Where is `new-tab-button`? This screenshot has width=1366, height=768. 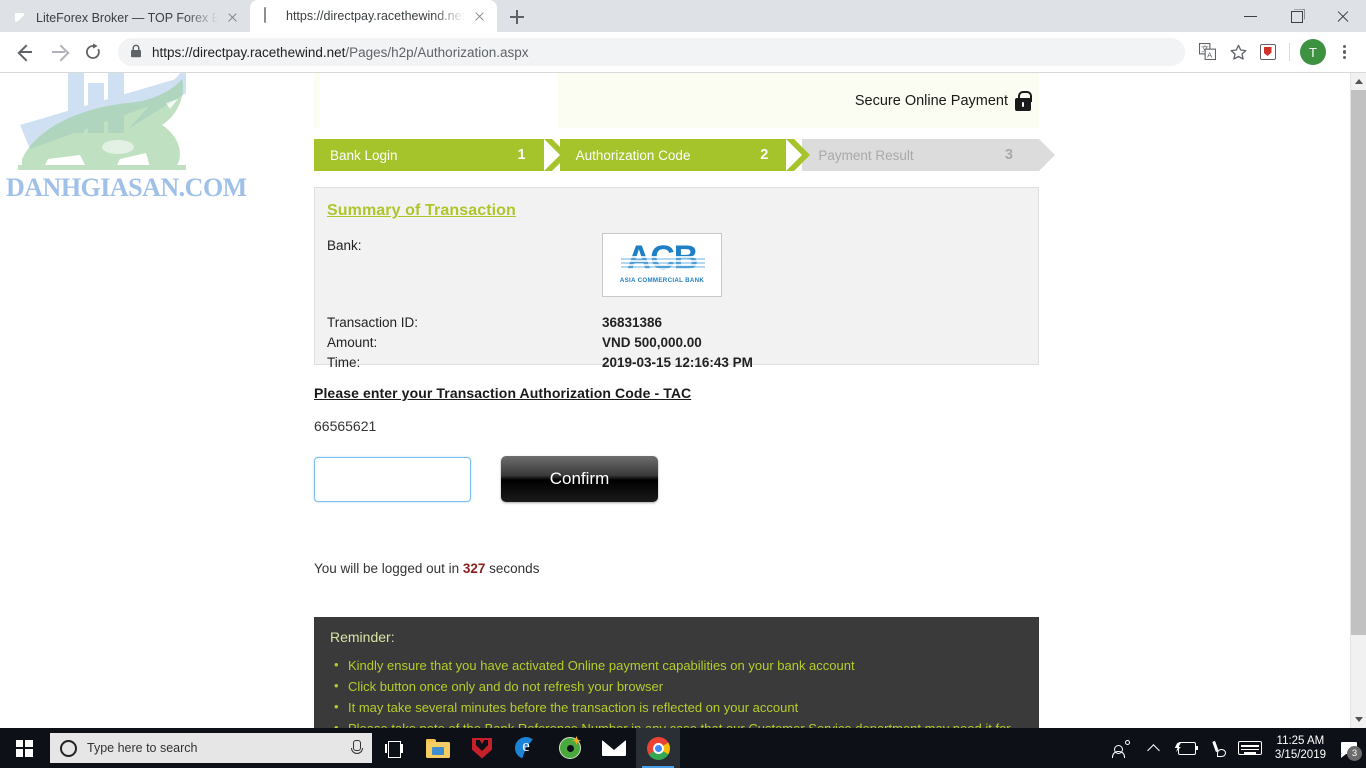 new-tab-button is located at coordinates (517, 17).